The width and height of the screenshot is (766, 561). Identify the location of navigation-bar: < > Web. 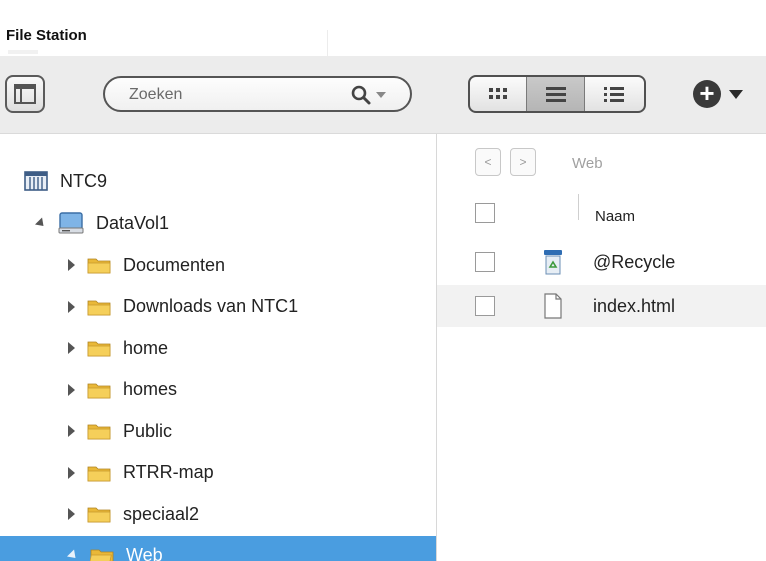
(601, 162).